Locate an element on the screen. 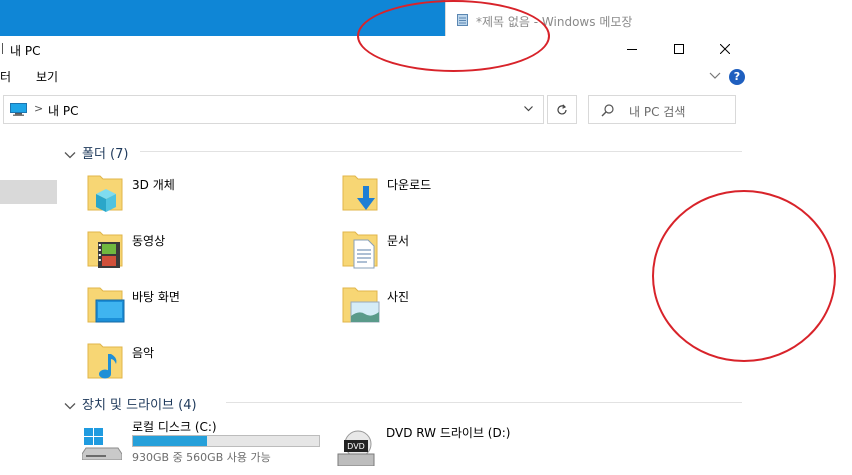 Image resolution: width=852 pixels, height=475 pixels. svg-text: DVD is located at coordinates (356, 446).